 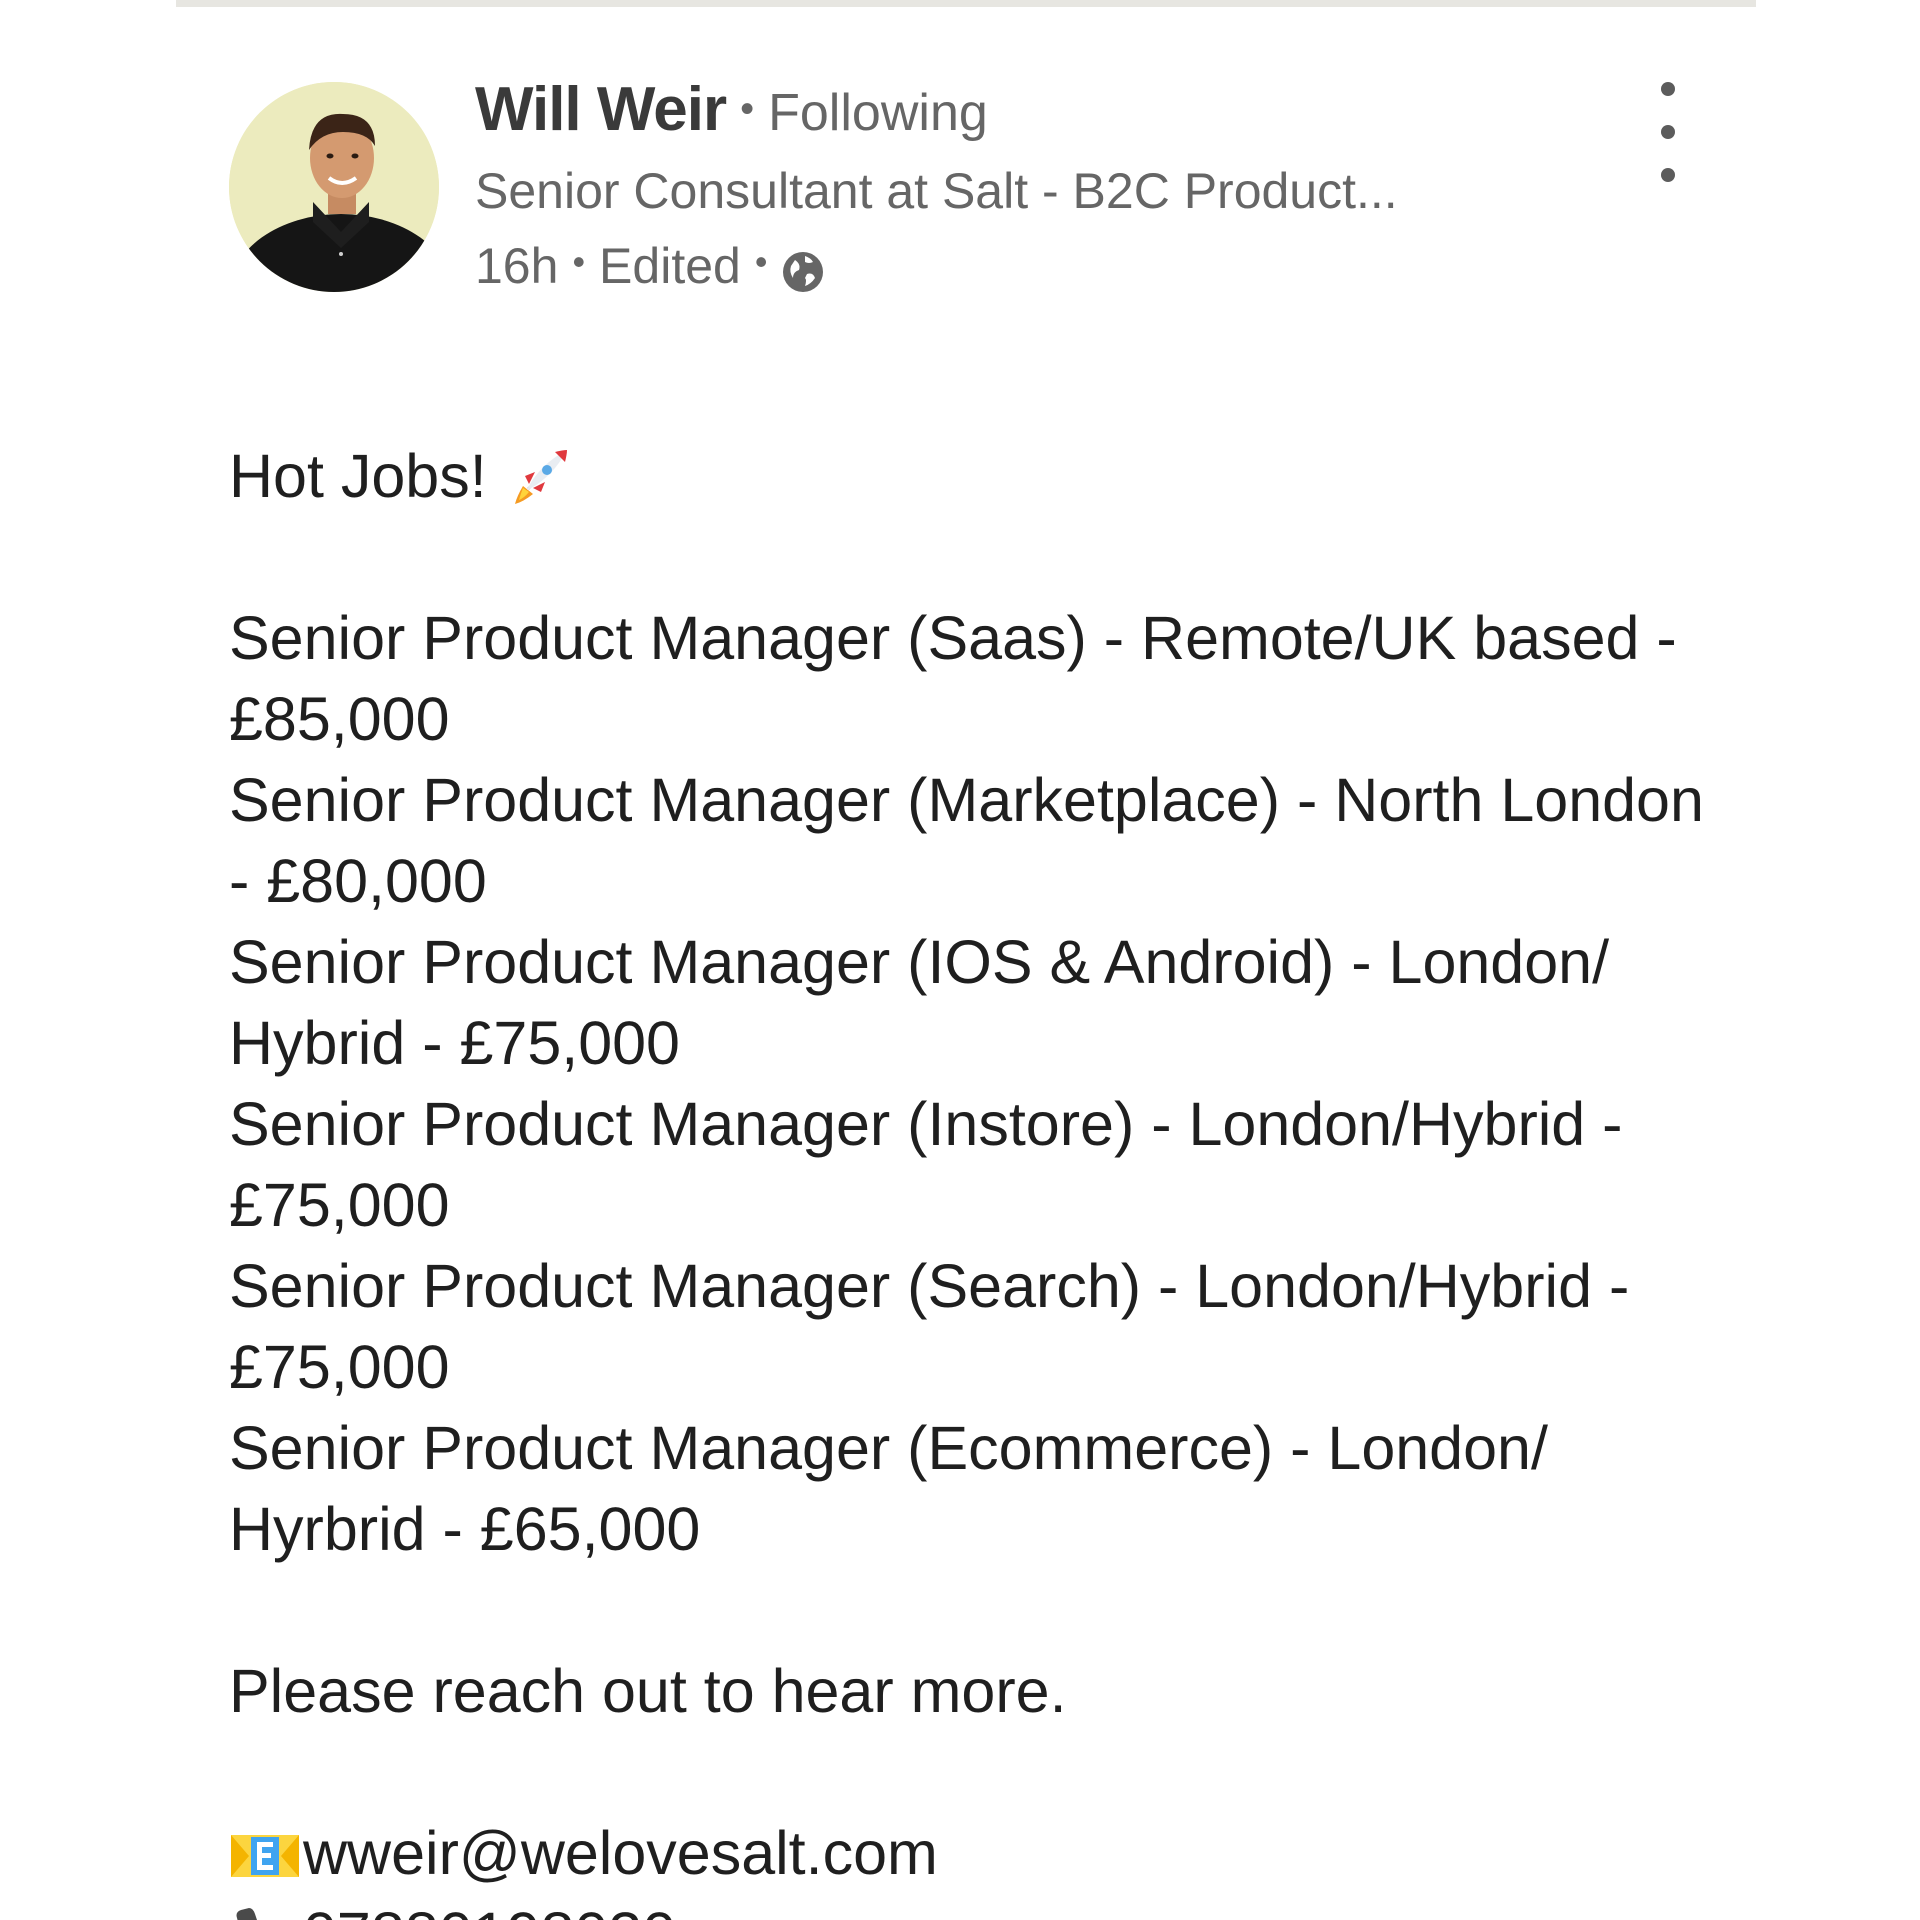 What do you see at coordinates (1668, 89) in the screenshot?
I see `more-vertical-icon` at bounding box center [1668, 89].